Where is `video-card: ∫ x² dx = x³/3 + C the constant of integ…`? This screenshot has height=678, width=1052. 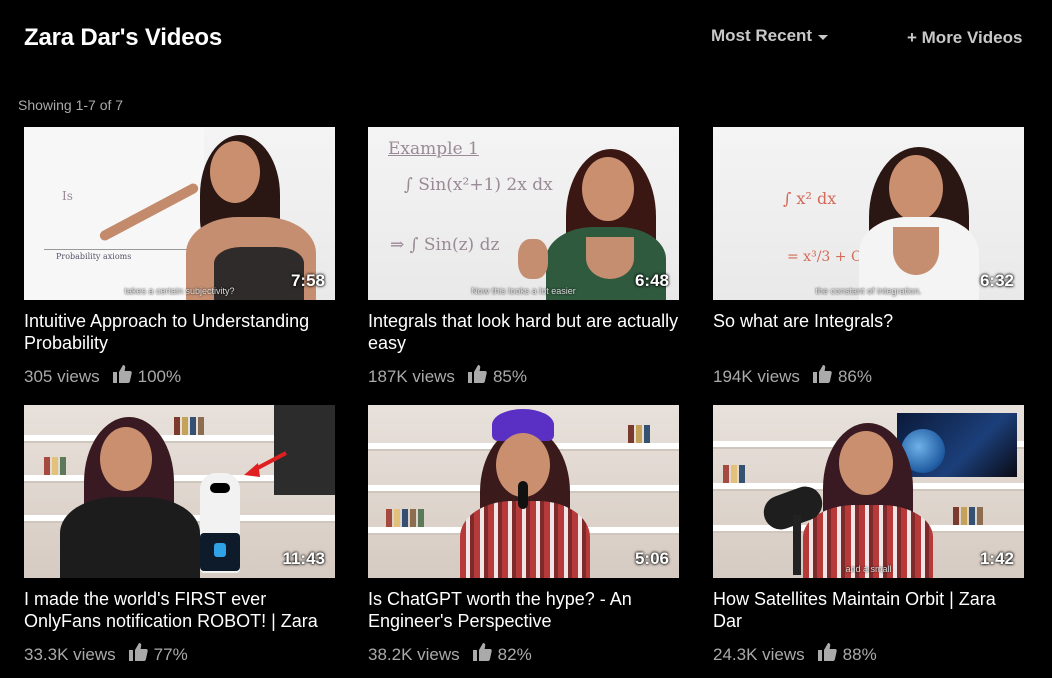 video-card: ∫ x² dx = x³/3 + C the constant of integ… is located at coordinates (868, 258).